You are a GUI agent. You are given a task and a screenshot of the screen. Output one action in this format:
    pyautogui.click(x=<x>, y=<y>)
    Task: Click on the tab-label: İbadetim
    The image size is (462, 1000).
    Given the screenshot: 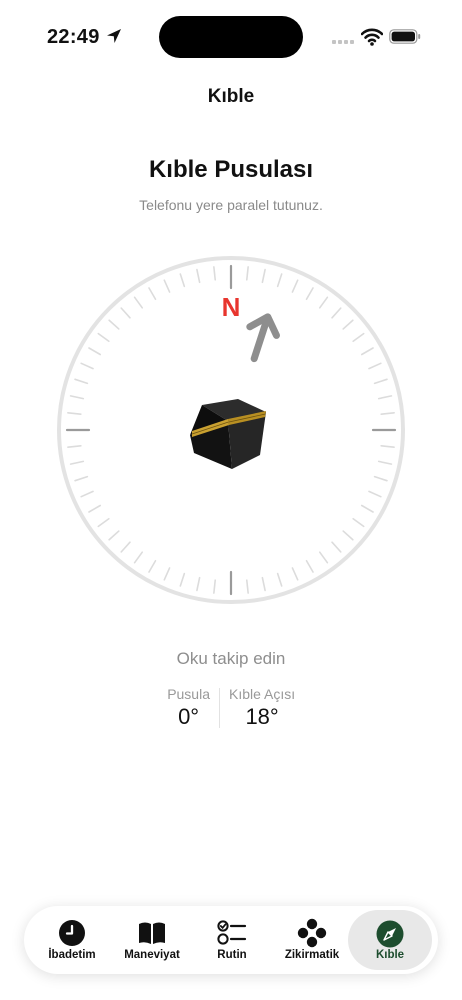 What is the action you would take?
    pyautogui.click(x=72, y=955)
    